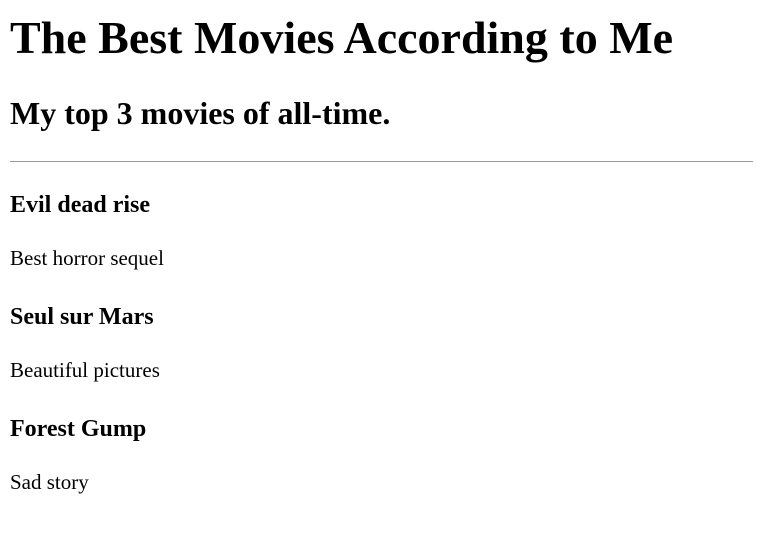 This screenshot has height=548, width=757. Describe the element at coordinates (49, 482) in the screenshot. I see `movie-description: Sad story` at that location.